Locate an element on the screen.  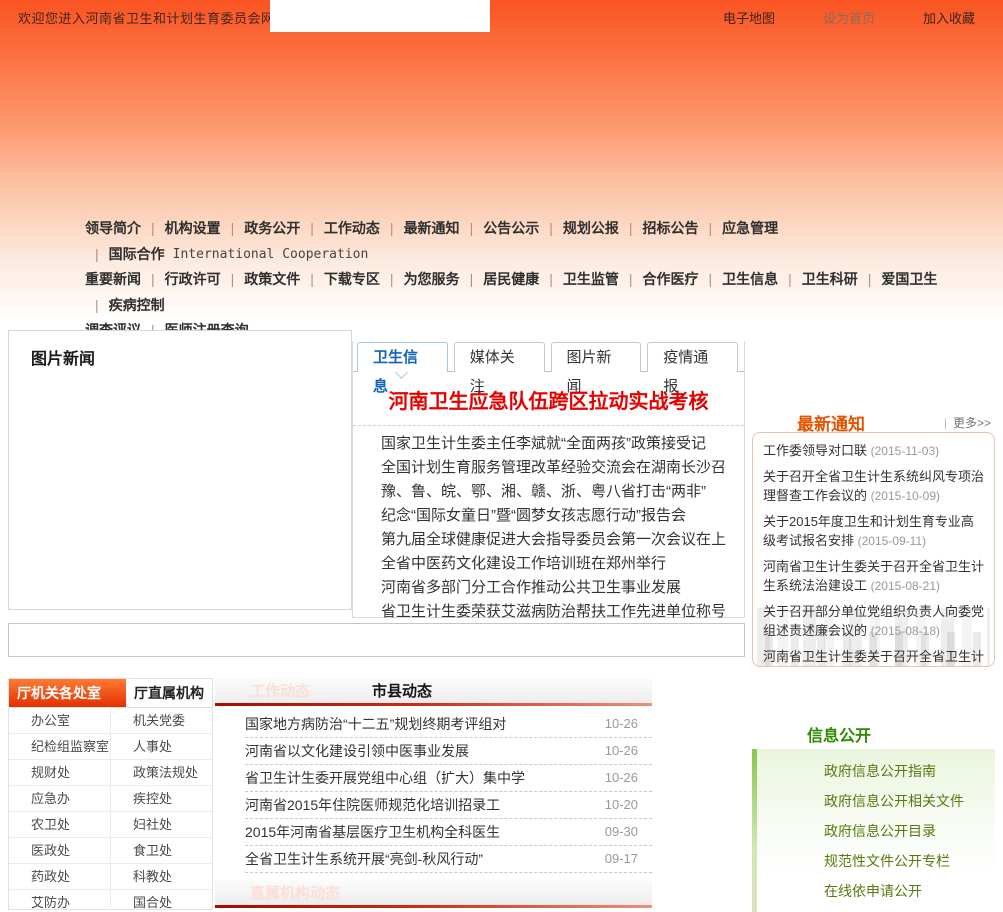
nav-item: 规划公报 is located at coordinates (579, 229).